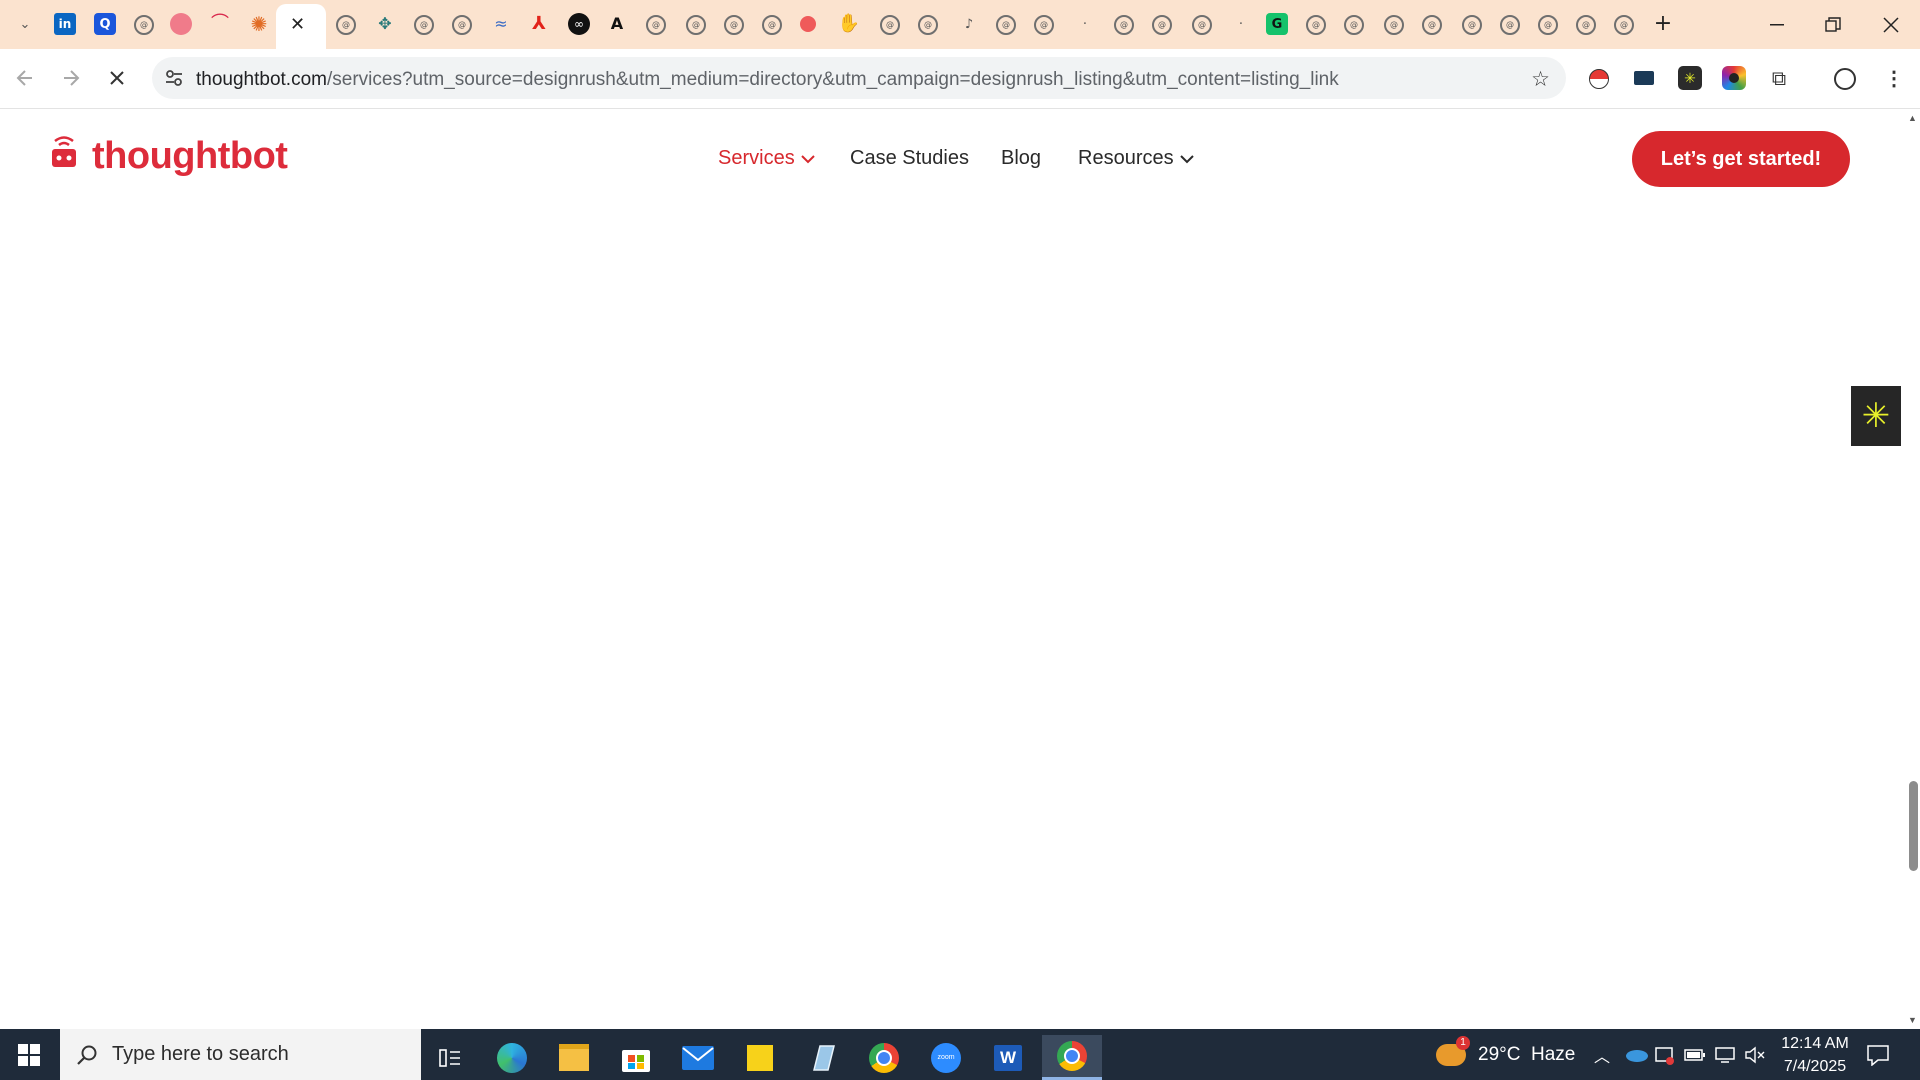 The width and height of the screenshot is (1920, 1080). What do you see at coordinates (1695, 1054) in the screenshot?
I see `battery-icon` at bounding box center [1695, 1054].